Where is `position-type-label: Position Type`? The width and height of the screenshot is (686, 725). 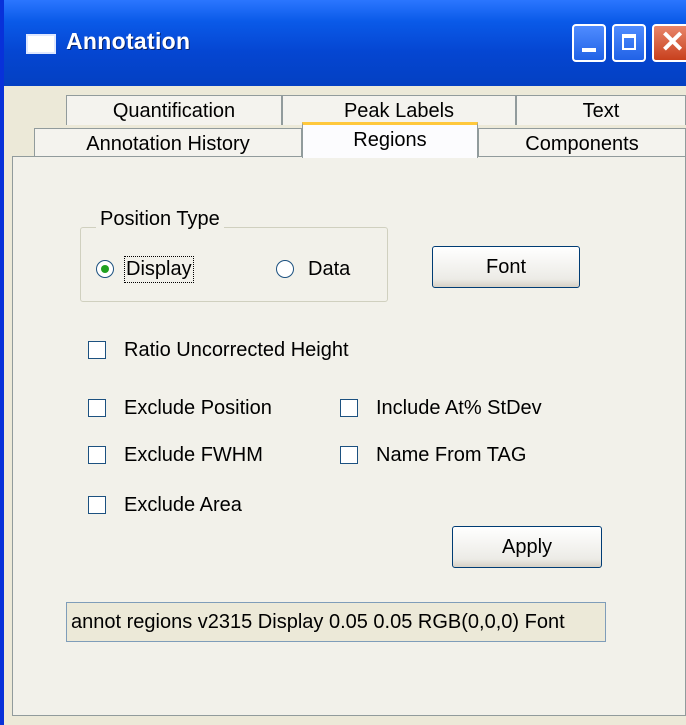 position-type-label: Position Type is located at coordinates (160, 219).